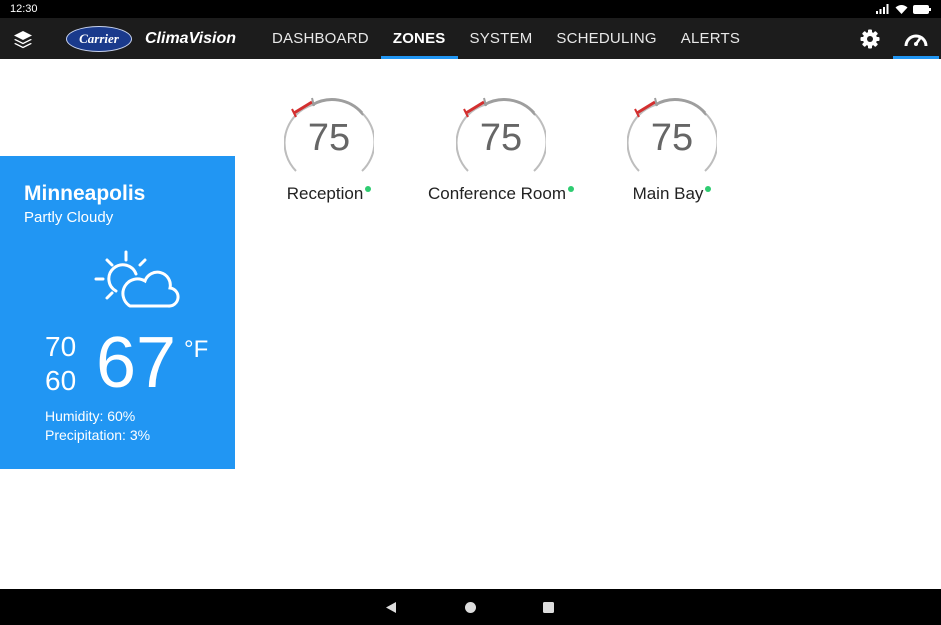 The image size is (941, 625). I want to click on weather-condition: Partly Cloudy, so click(69, 217).